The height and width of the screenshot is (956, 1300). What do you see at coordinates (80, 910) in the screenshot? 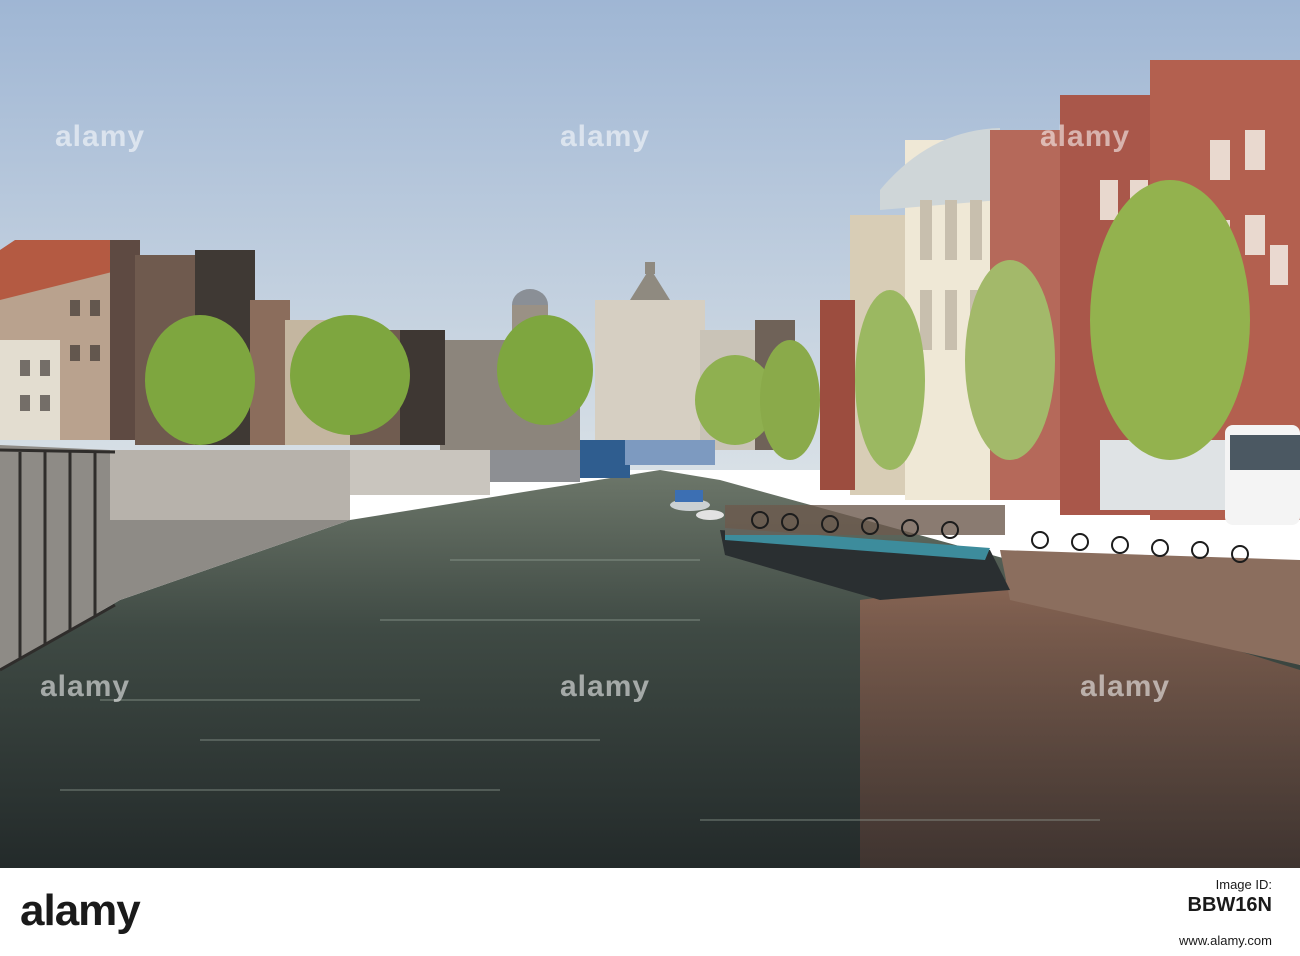
I see `brand-logo: alamy` at bounding box center [80, 910].